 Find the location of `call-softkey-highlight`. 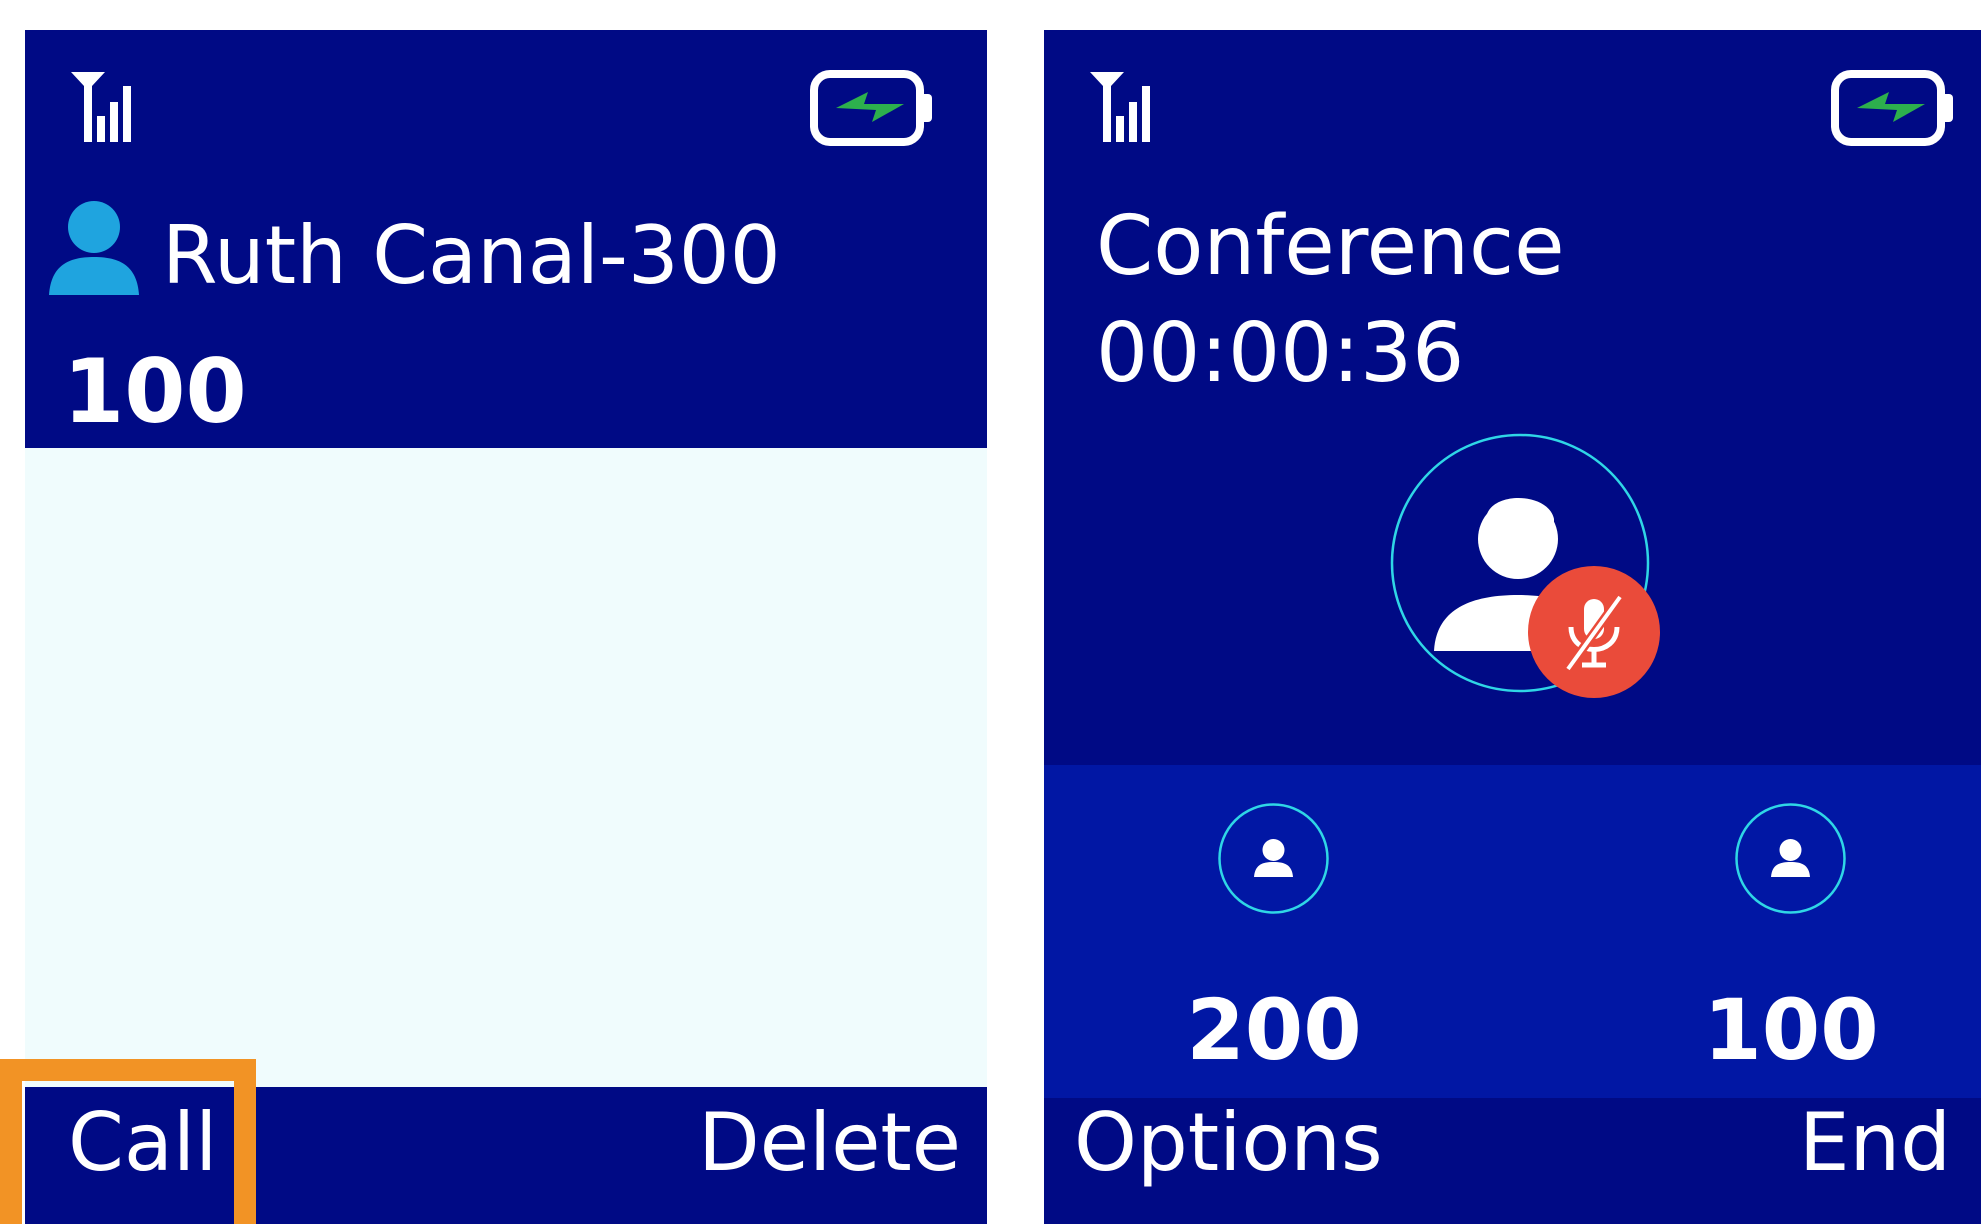

call-softkey-highlight is located at coordinates (128, 1141).